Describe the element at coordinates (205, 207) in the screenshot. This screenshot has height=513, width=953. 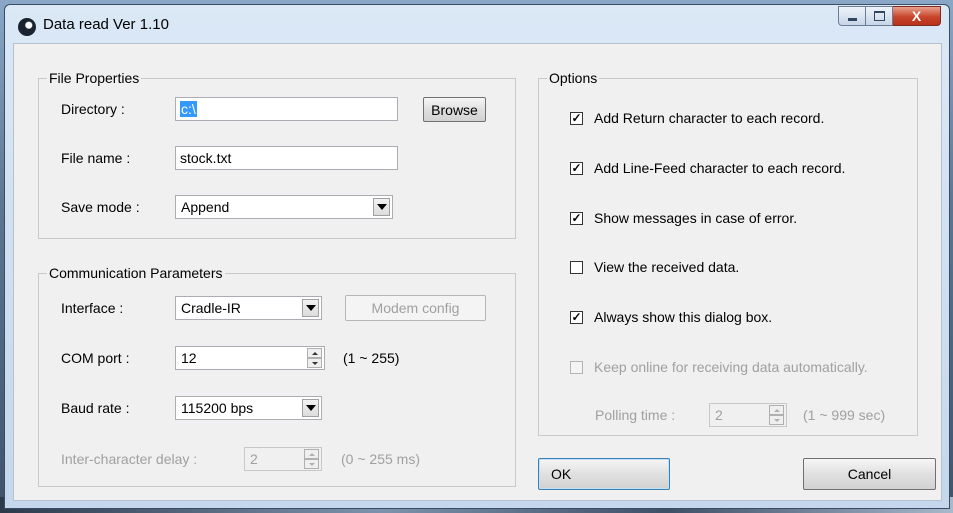
I see `savemode-value: Append` at that location.